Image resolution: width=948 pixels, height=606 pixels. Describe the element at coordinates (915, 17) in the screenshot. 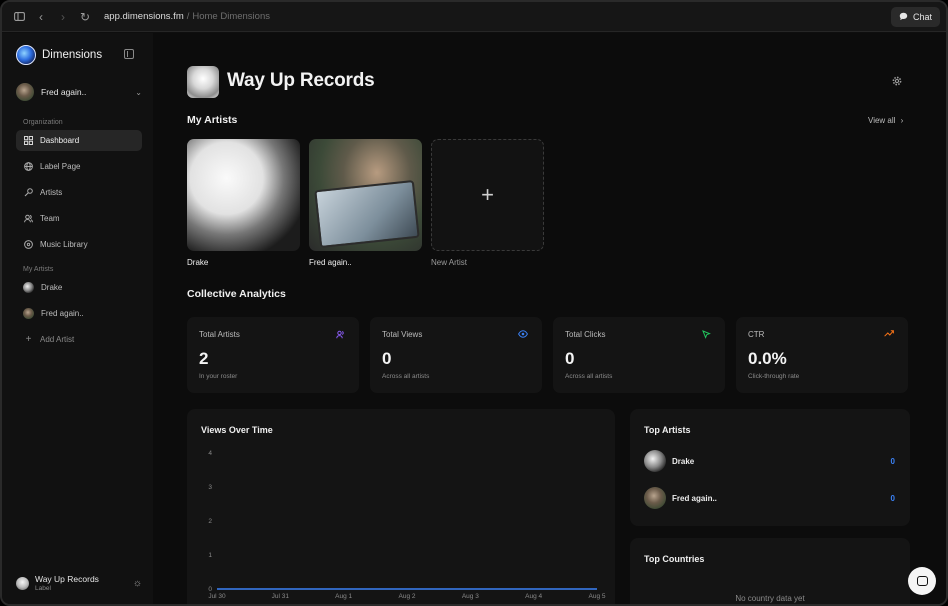

I see `chat-button: Chat` at that location.